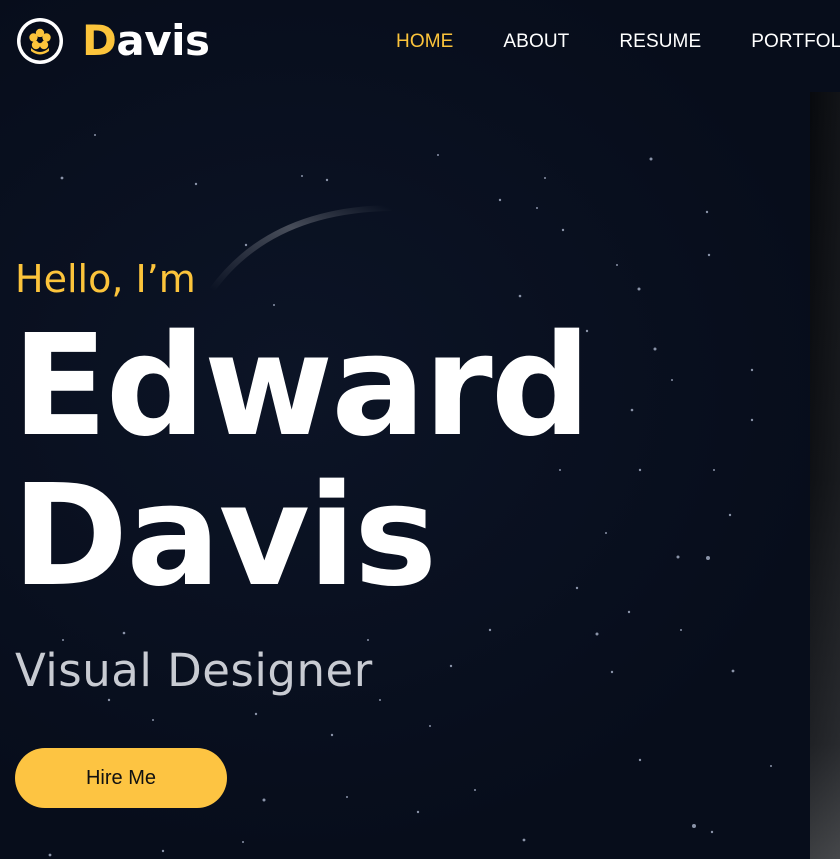 This screenshot has height=859, width=840. I want to click on portrait-image, so click(825, 475).